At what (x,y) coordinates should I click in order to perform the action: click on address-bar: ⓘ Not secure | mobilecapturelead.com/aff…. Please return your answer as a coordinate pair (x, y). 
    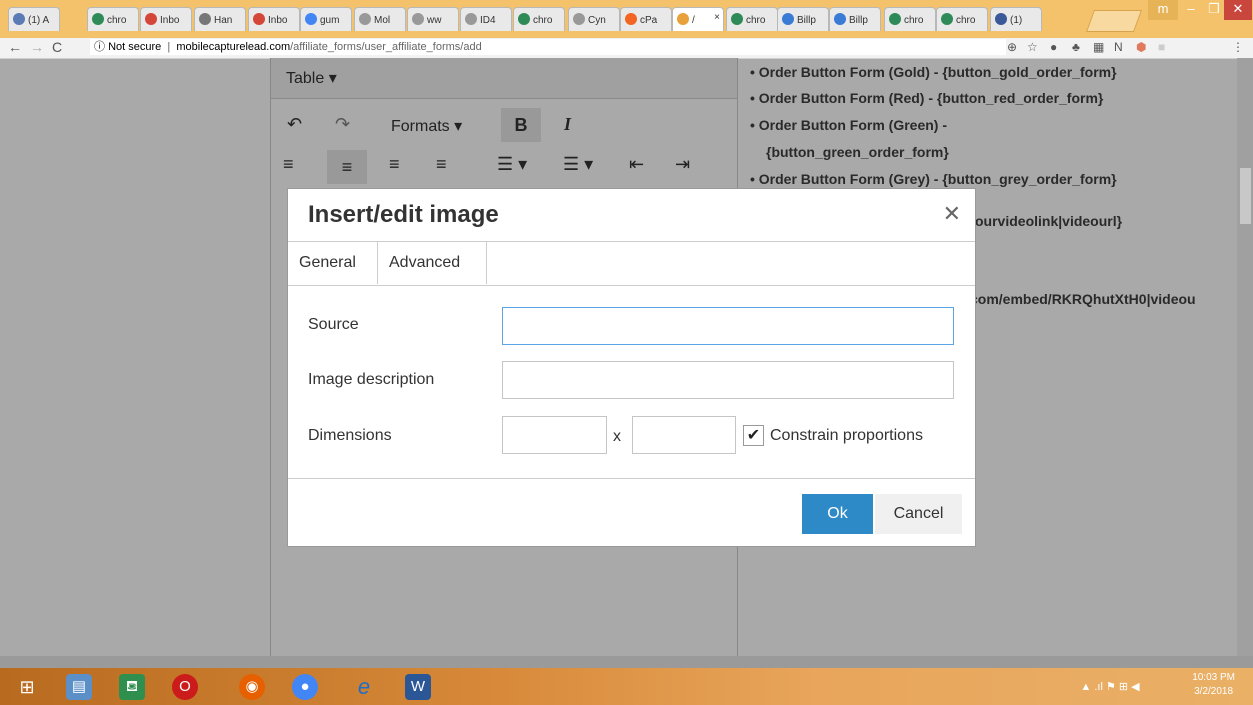
    Looking at the image, I should click on (548, 47).